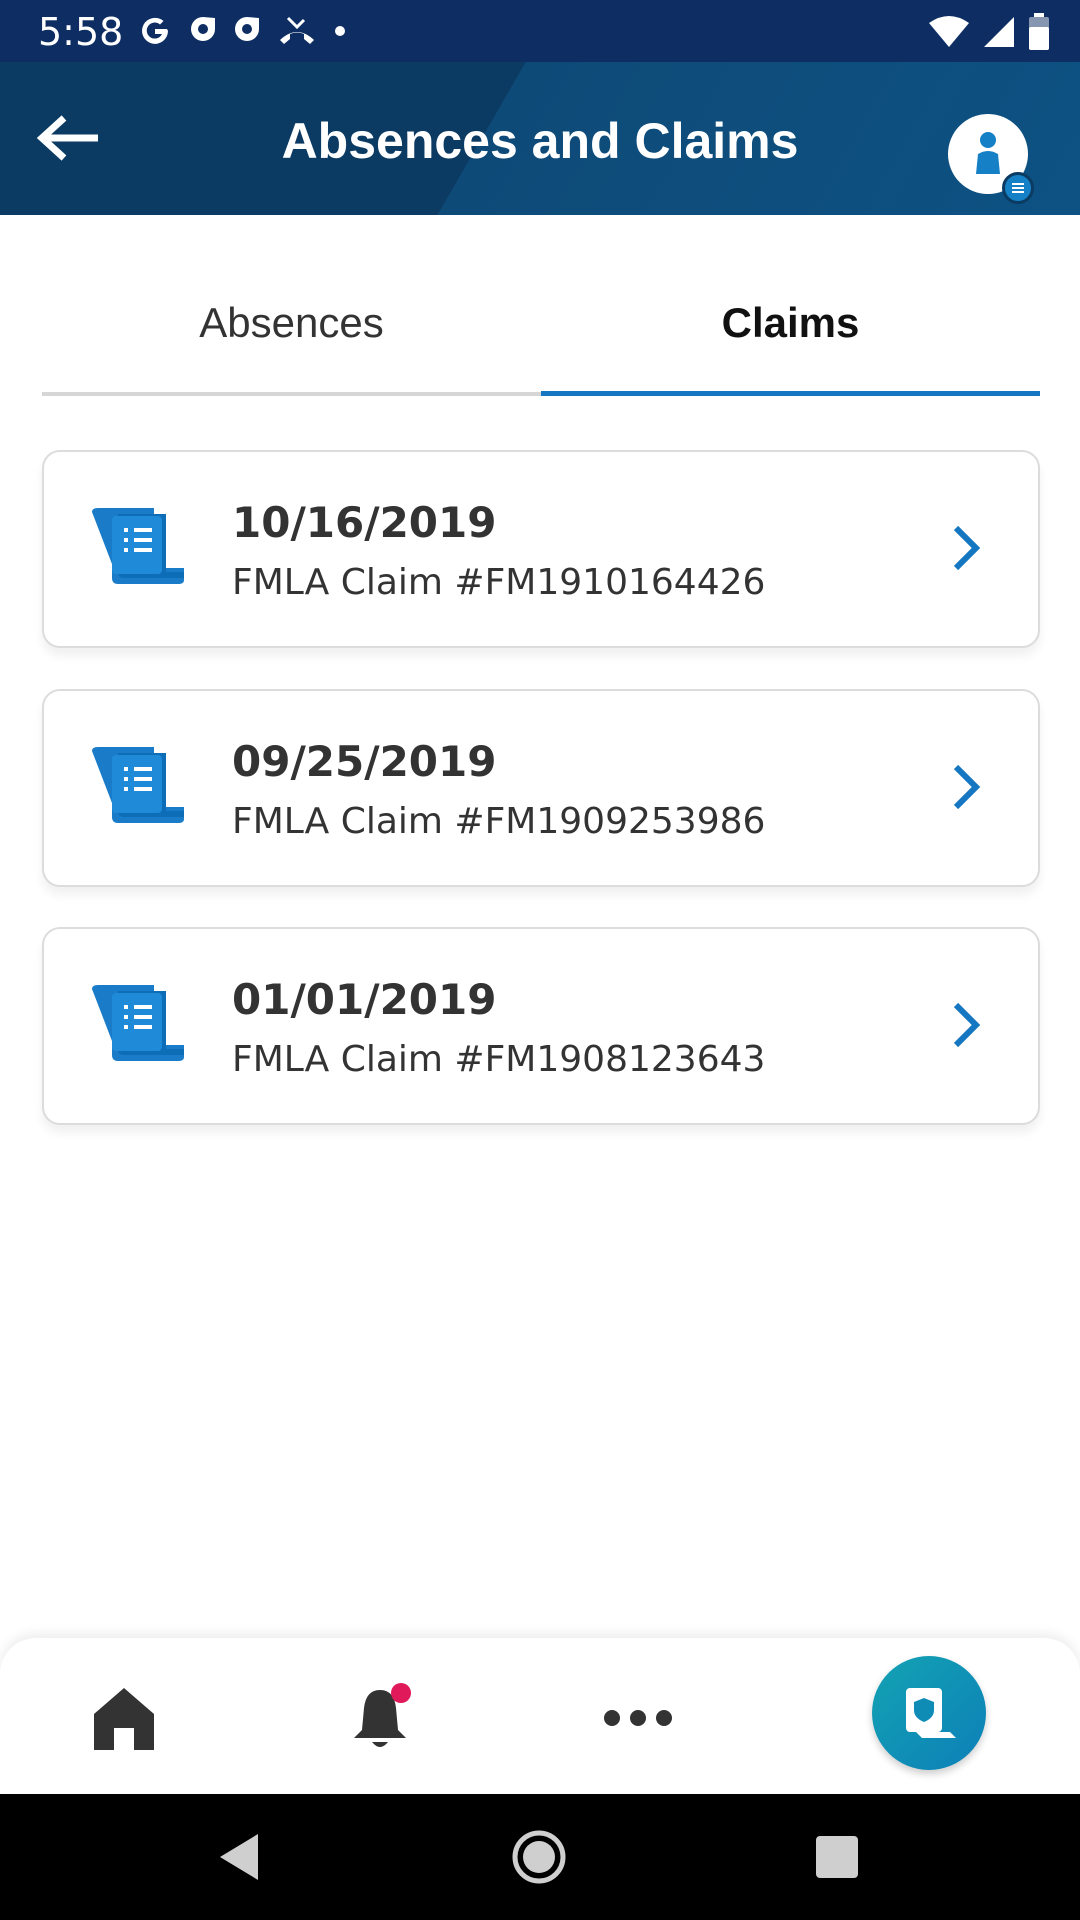 Image resolution: width=1080 pixels, height=1920 pixels. What do you see at coordinates (364, 999) in the screenshot?
I see `claim-date: 01/01/2019` at bounding box center [364, 999].